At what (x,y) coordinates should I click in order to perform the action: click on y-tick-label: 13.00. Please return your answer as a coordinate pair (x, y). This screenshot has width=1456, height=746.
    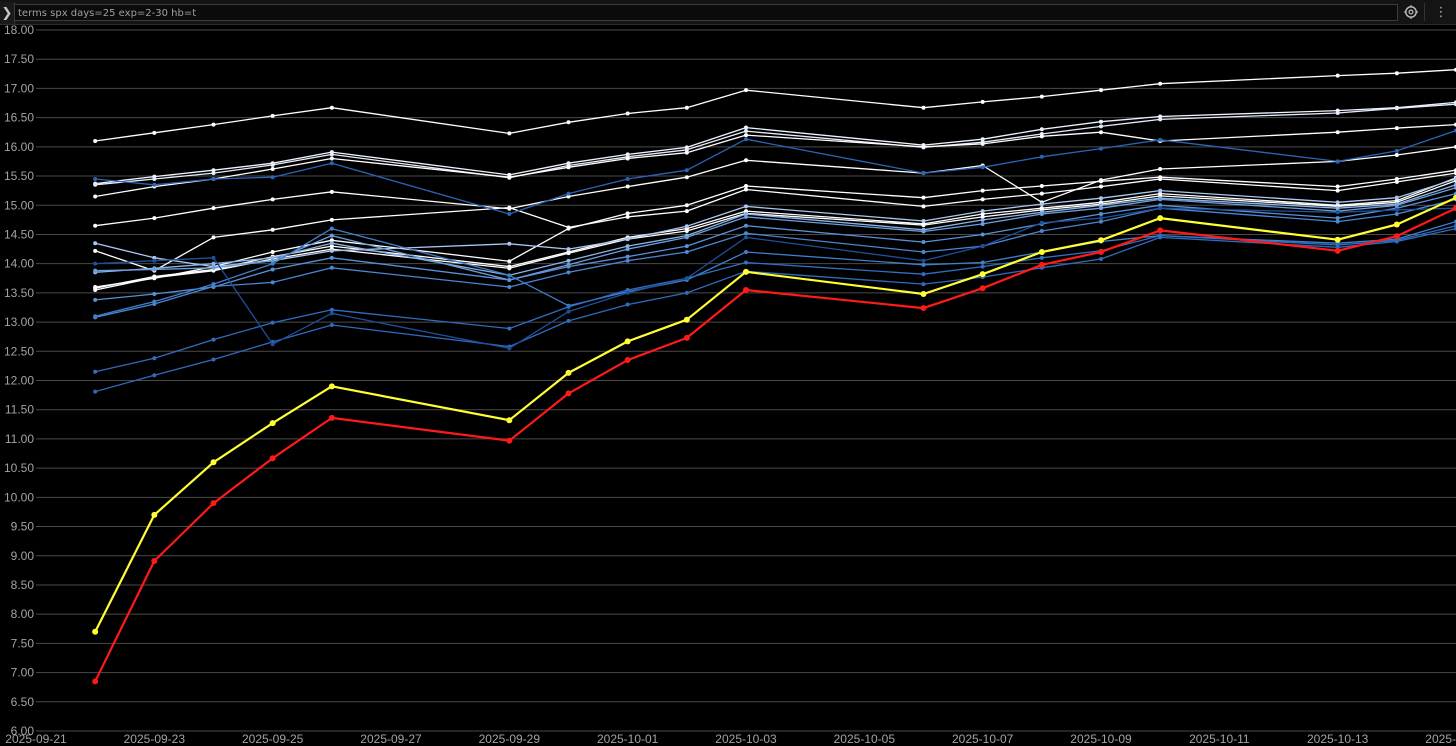
    Looking at the image, I should click on (19, 322).